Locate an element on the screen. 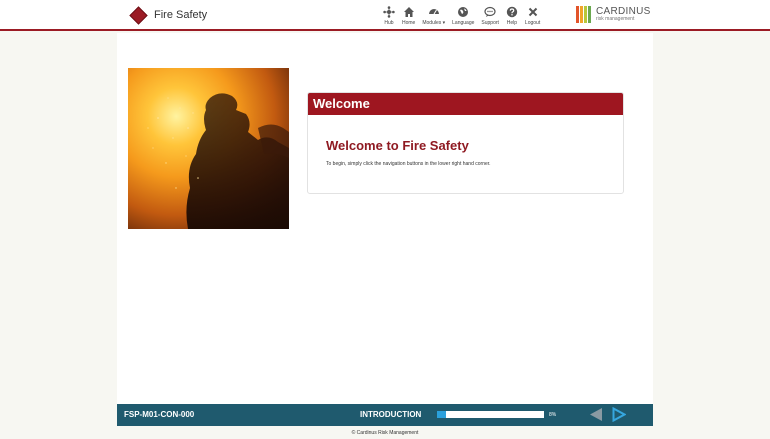 The image size is (770, 439). close-icon is located at coordinates (532, 12).